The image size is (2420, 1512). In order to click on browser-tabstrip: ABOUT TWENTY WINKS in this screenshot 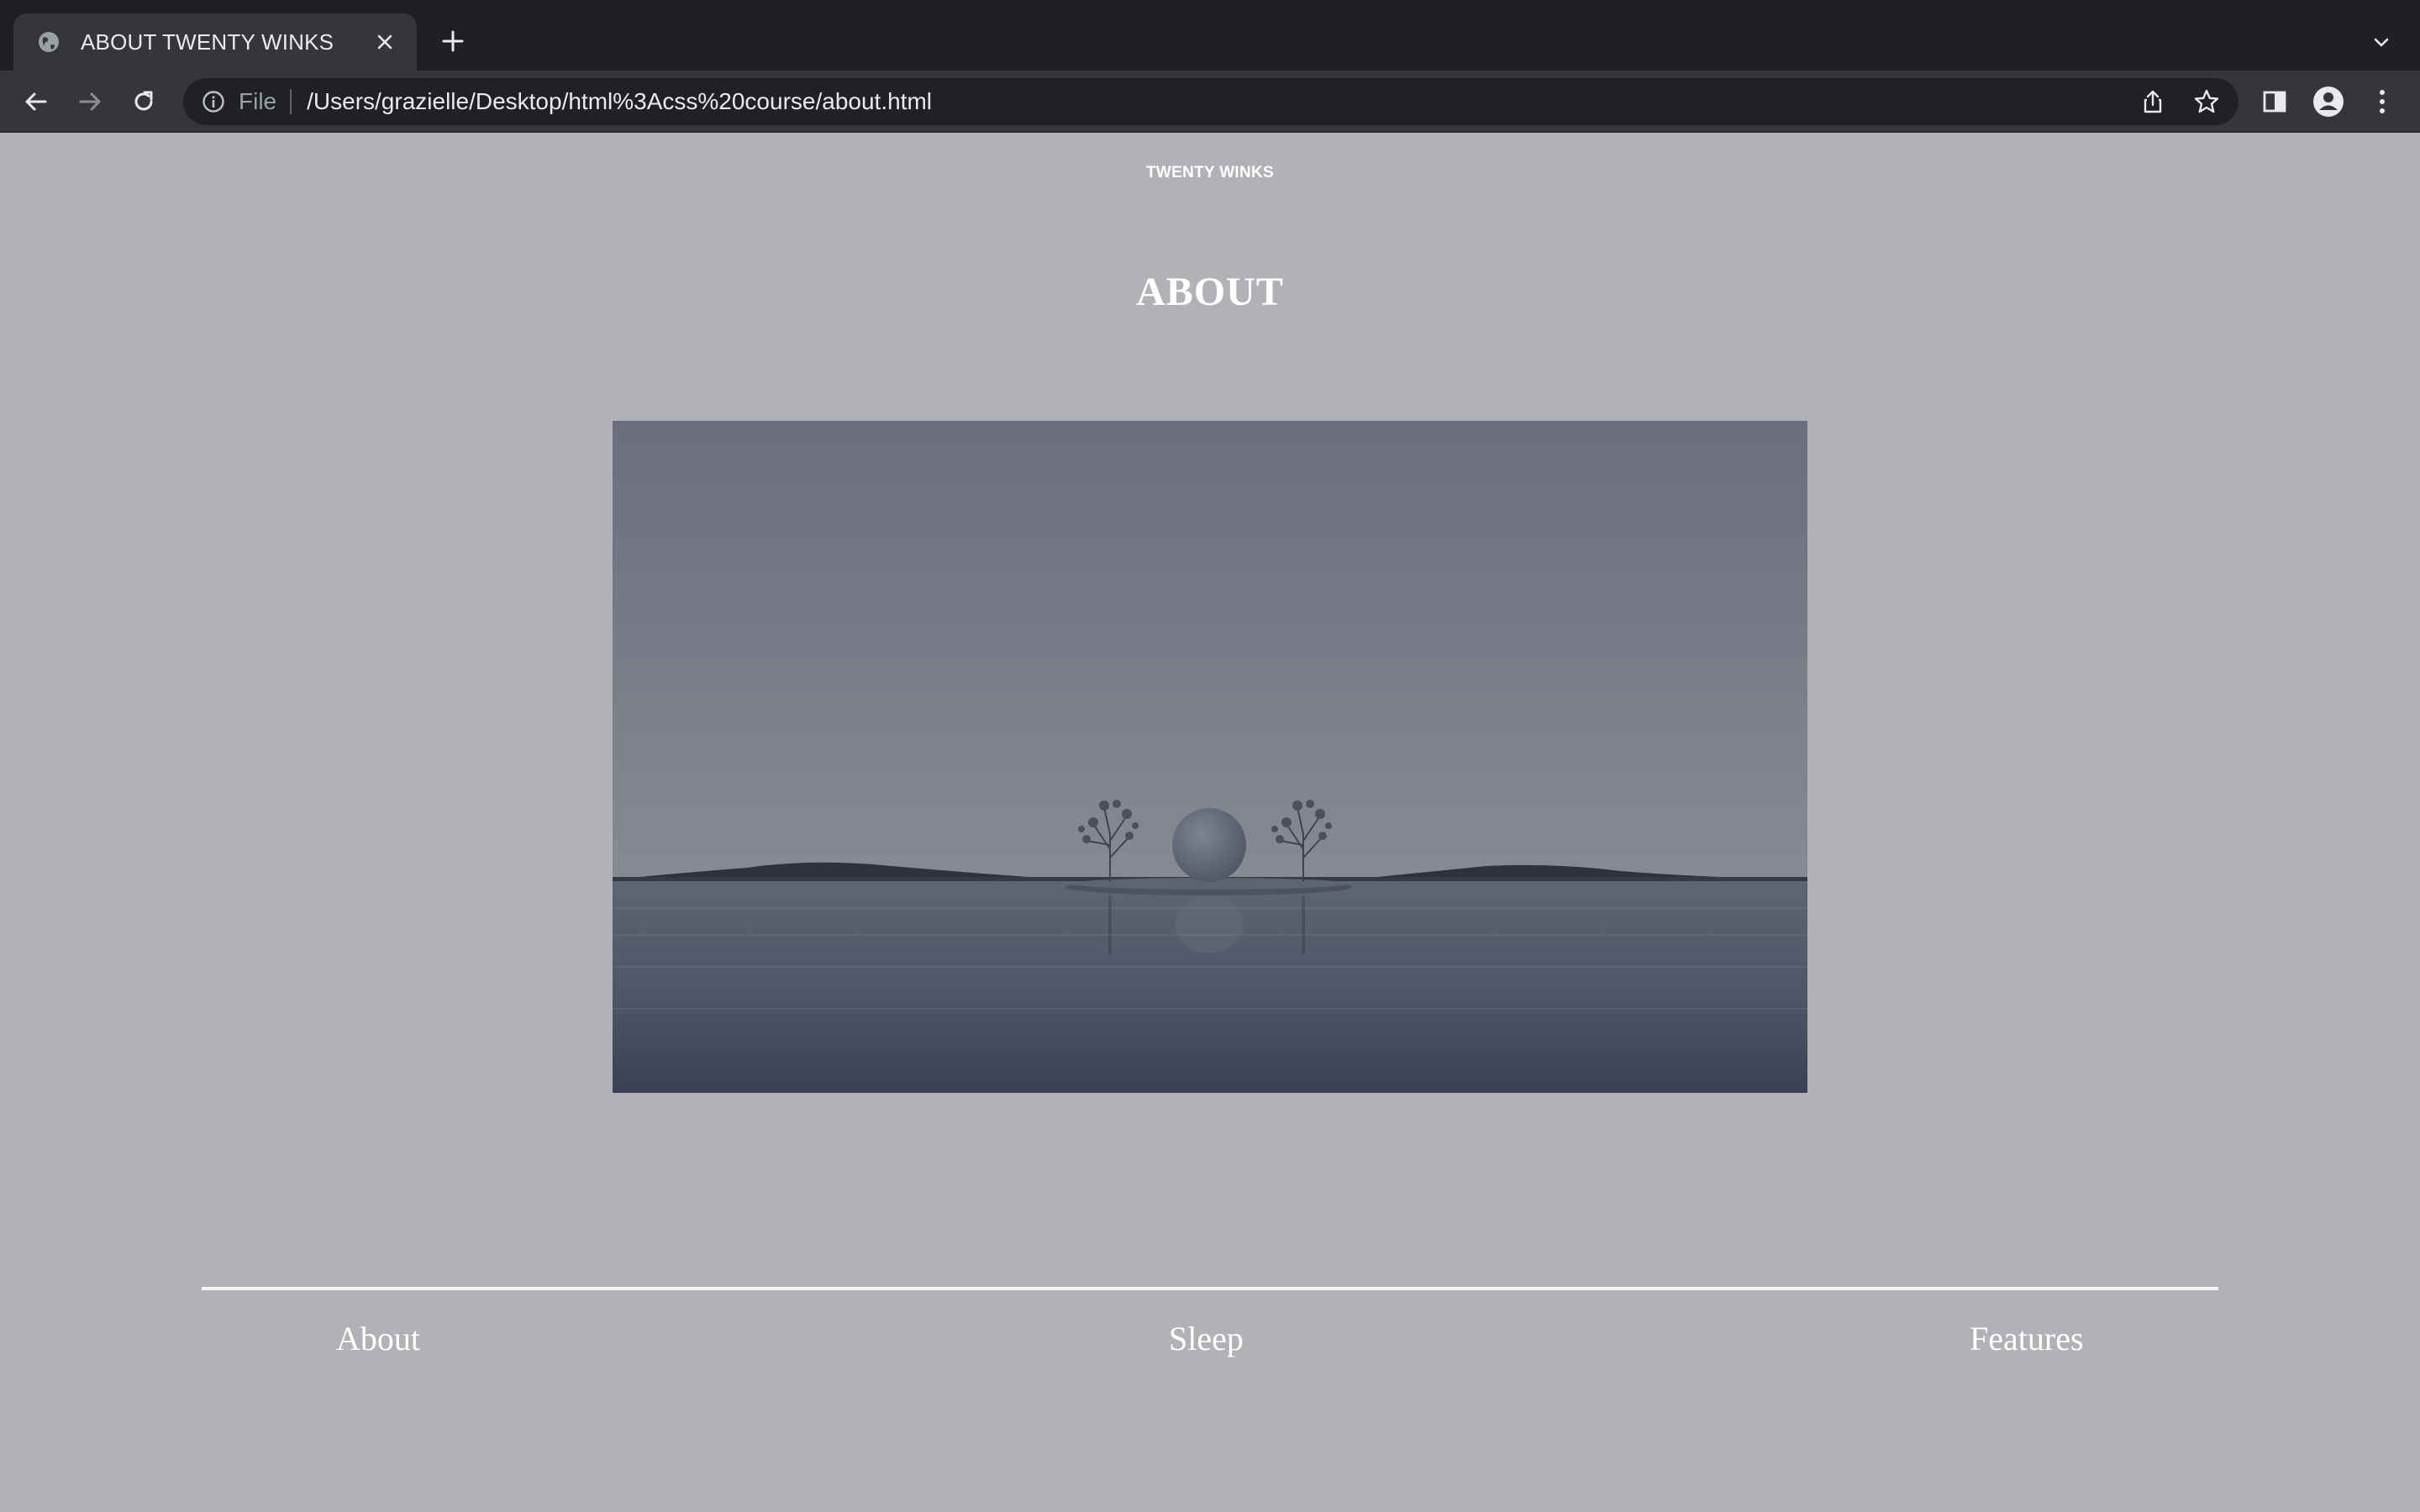, I will do `click(1210, 35)`.